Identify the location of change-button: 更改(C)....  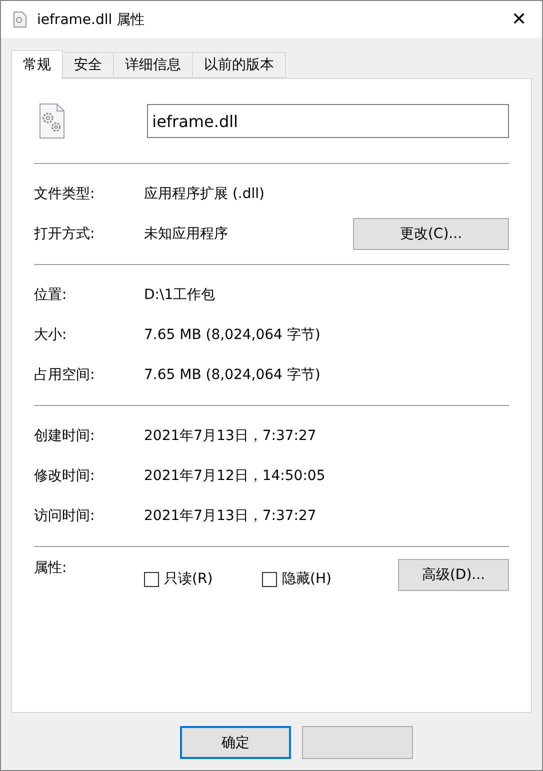
(431, 234).